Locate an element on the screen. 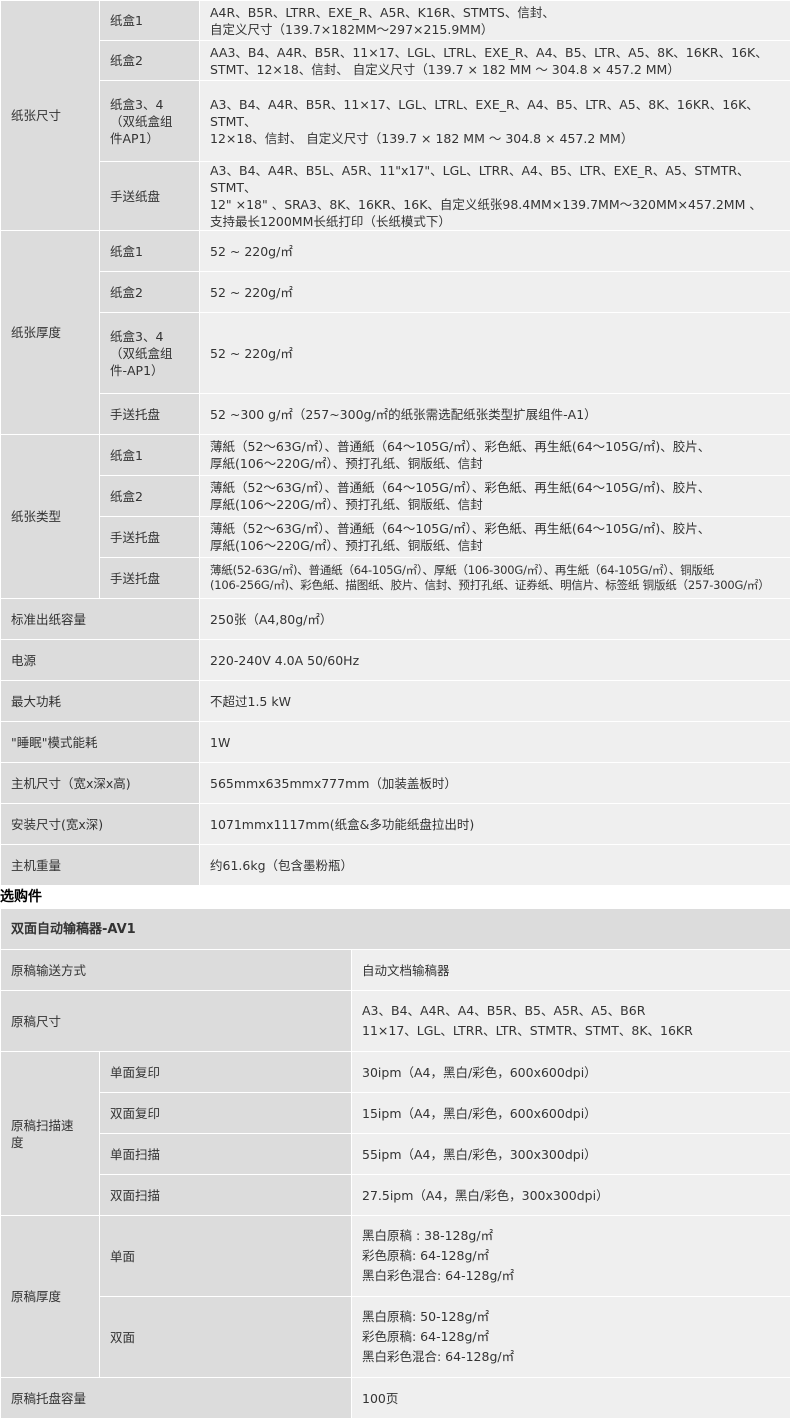 This screenshot has height=1419, width=790. table-row: 原稿输送方式 自动文档输稿器 is located at coordinates (395, 970).